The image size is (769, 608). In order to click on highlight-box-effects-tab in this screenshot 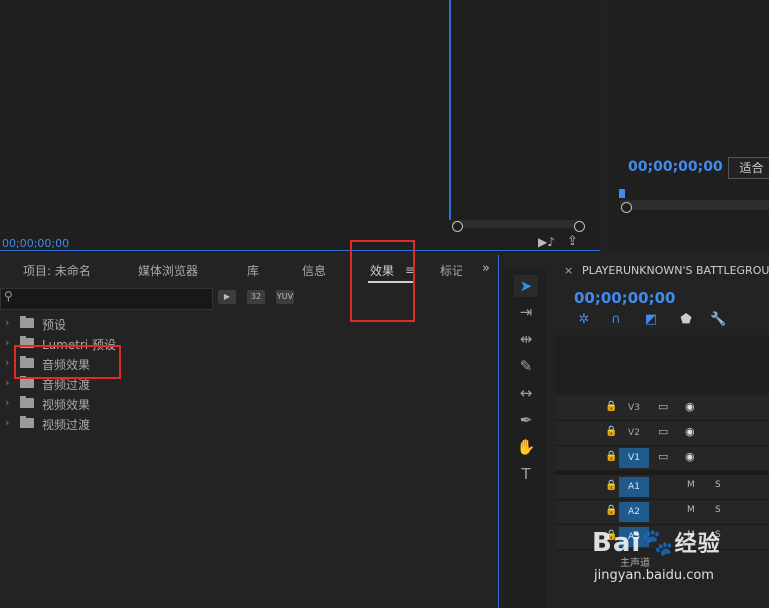, I will do `click(382, 281)`.